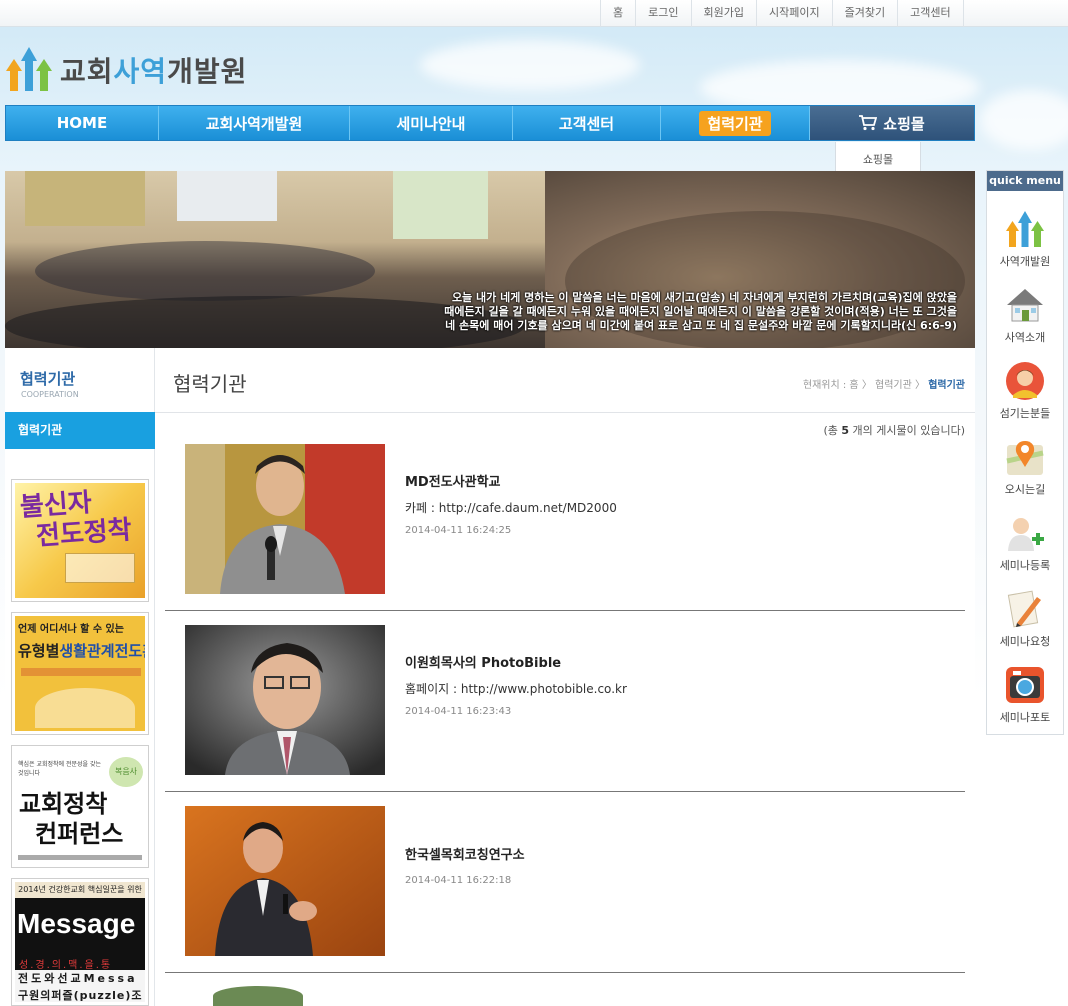 This screenshot has height=1006, width=1068. What do you see at coordinates (930, 13) in the screenshot?
I see `util-link-support: 고객센터` at bounding box center [930, 13].